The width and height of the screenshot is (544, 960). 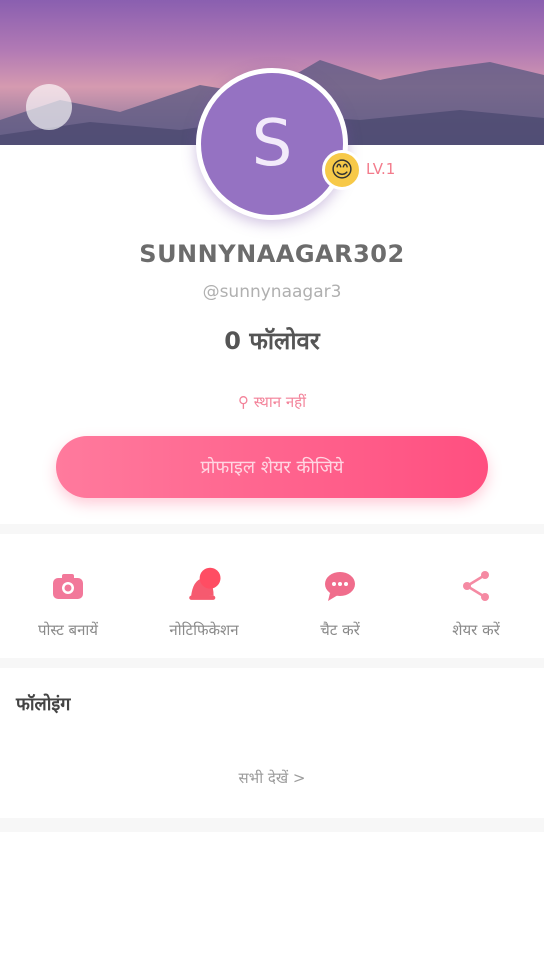 What do you see at coordinates (280, 402) in the screenshot?
I see `location-label: स्थान नहीं` at bounding box center [280, 402].